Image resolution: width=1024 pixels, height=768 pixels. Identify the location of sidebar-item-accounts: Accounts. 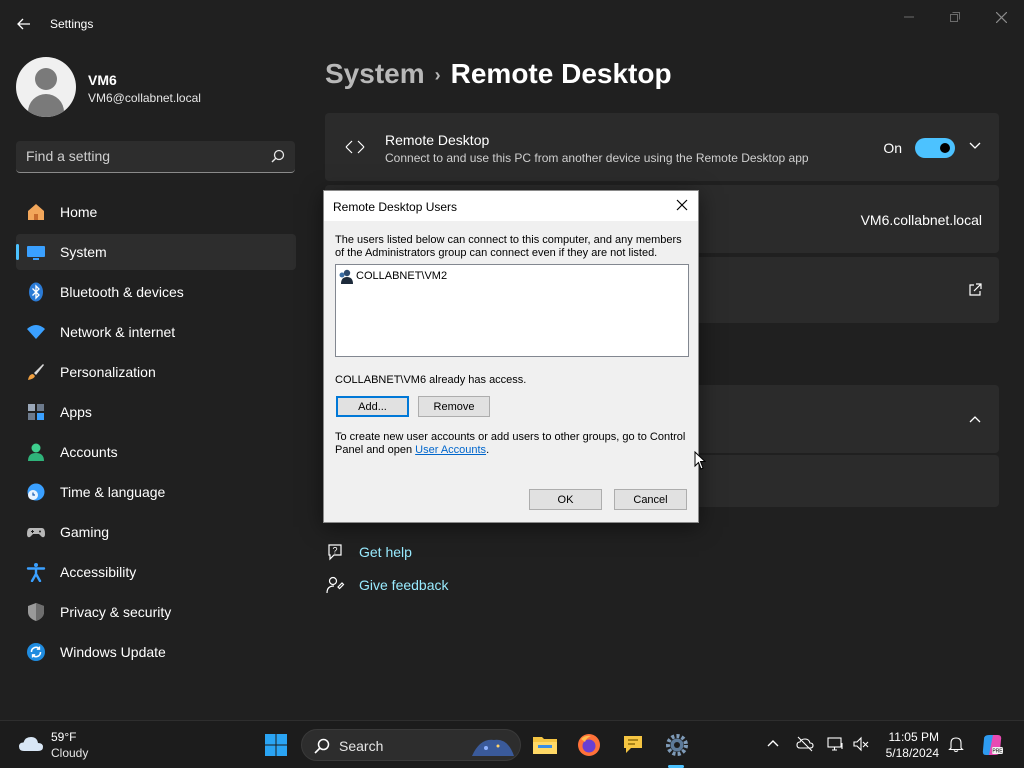
(156, 452).